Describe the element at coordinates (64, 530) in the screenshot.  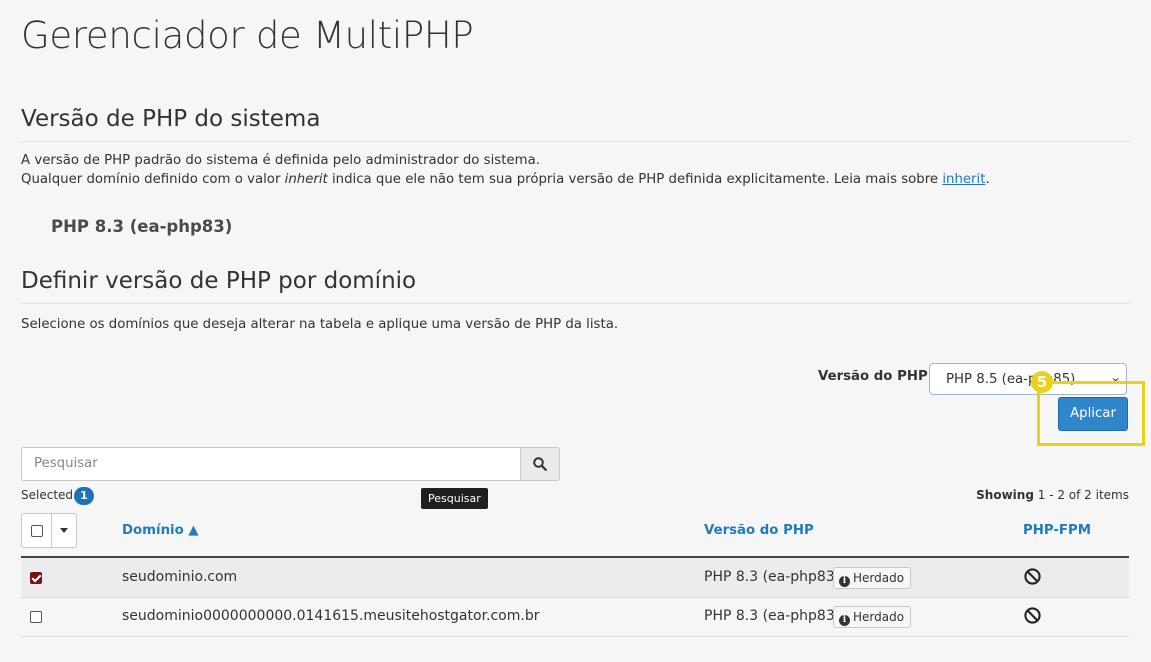
I see `caret-down-icon` at that location.